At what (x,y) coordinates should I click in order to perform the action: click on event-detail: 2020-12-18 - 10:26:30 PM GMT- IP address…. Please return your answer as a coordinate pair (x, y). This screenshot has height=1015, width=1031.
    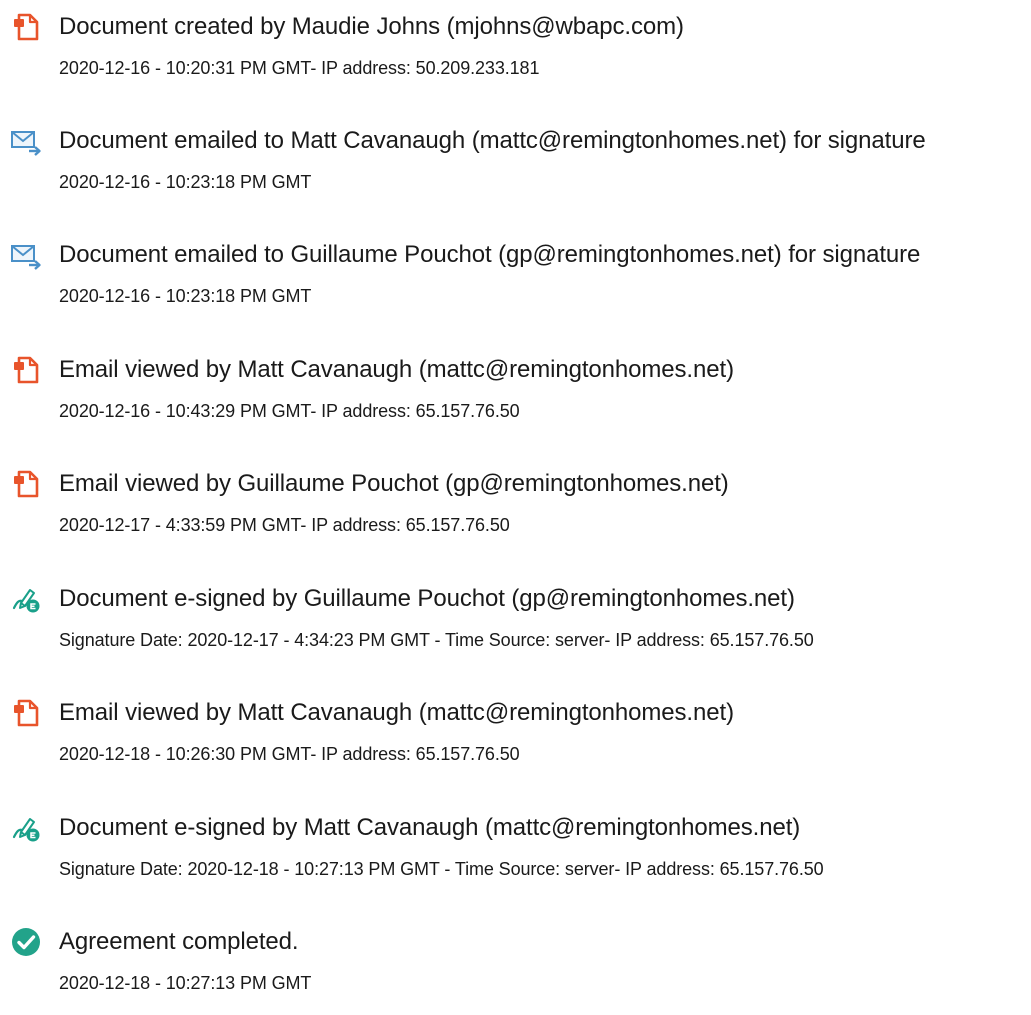
    Looking at the image, I should click on (289, 754).